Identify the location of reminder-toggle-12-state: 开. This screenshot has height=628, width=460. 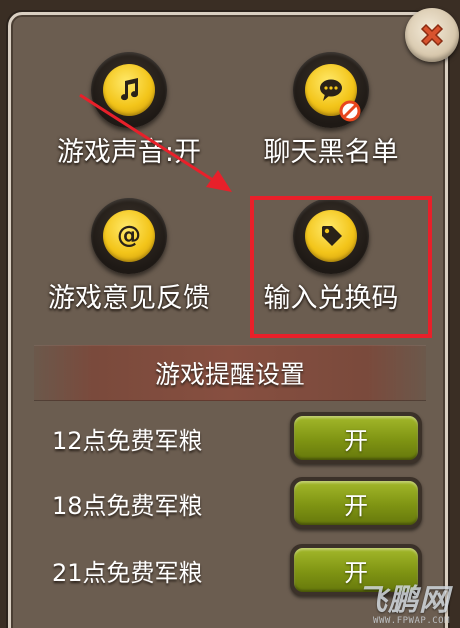
(356, 438).